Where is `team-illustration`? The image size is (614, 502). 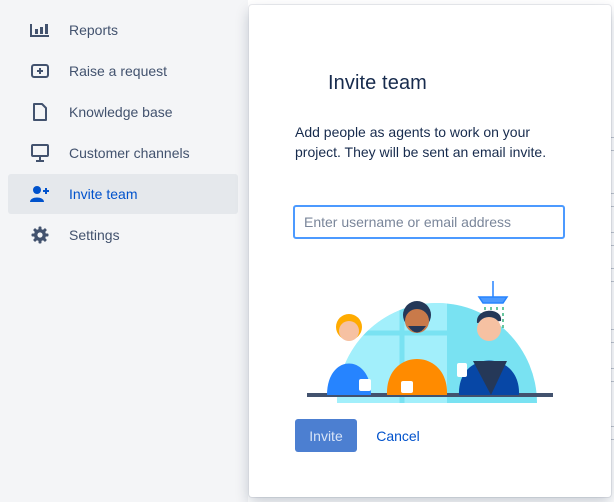
team-illustration is located at coordinates (430, 342).